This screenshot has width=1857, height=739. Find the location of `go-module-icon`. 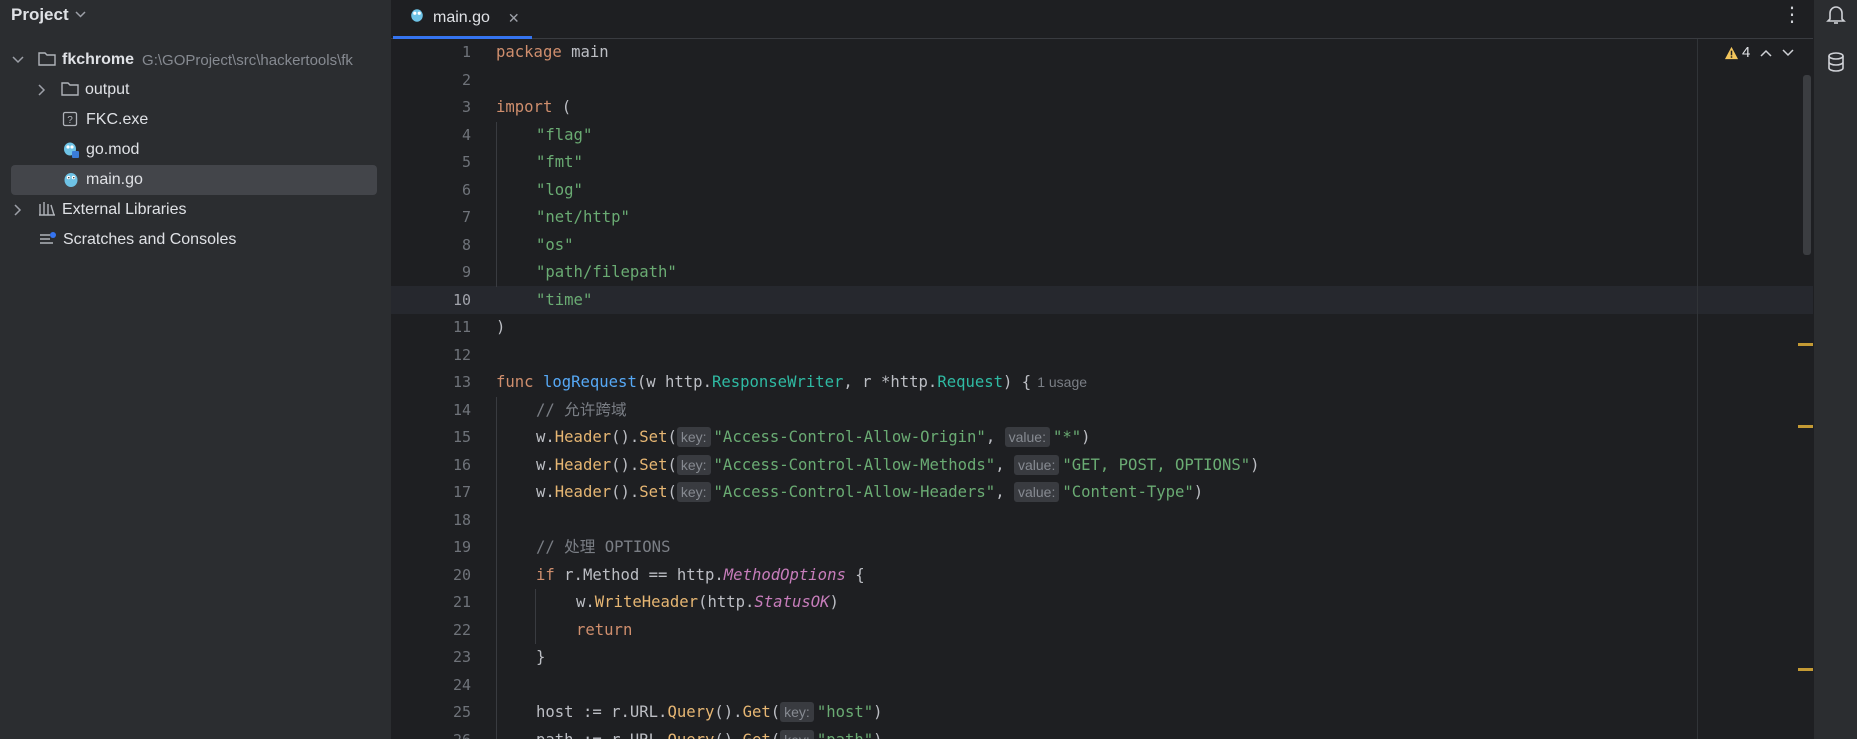

go-module-icon is located at coordinates (71, 150).